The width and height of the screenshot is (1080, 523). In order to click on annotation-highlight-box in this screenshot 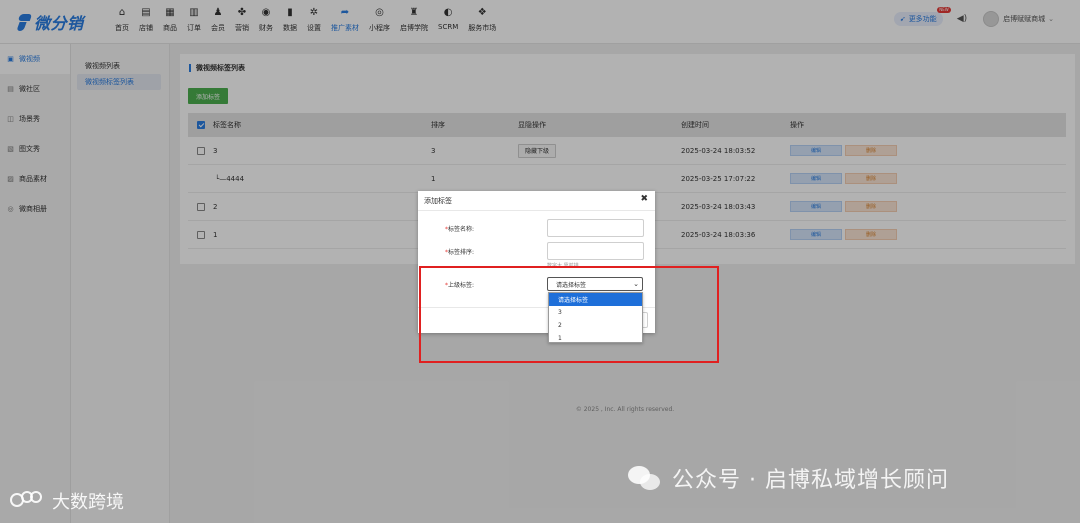, I will do `click(569, 314)`.